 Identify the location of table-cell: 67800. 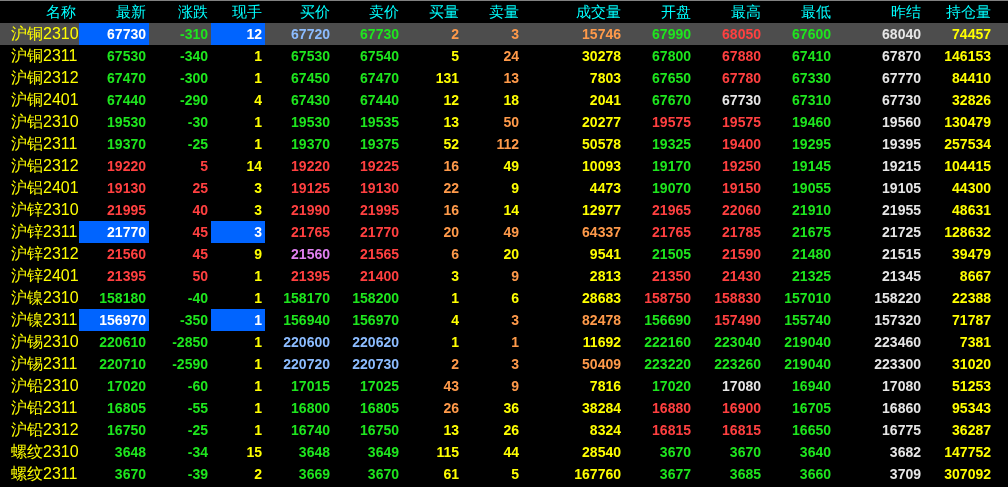
(671, 56).